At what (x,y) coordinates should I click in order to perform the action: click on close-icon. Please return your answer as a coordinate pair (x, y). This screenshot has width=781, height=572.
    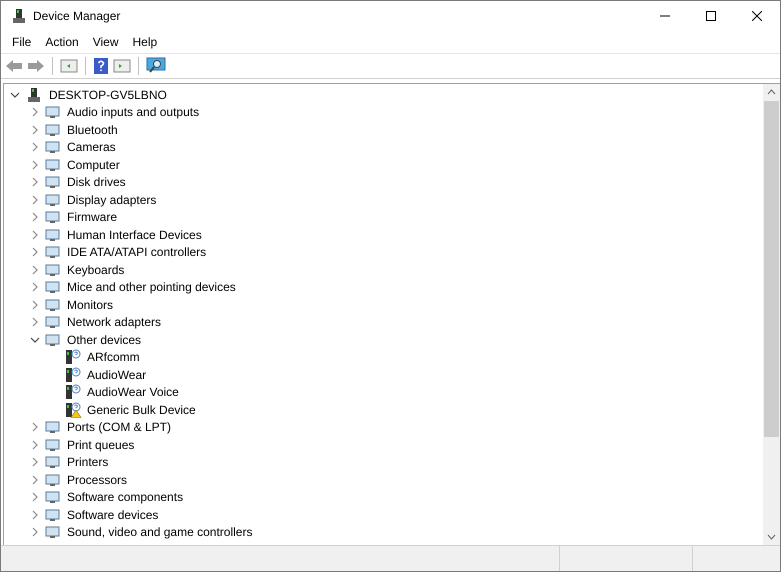
    Looking at the image, I should click on (757, 16).